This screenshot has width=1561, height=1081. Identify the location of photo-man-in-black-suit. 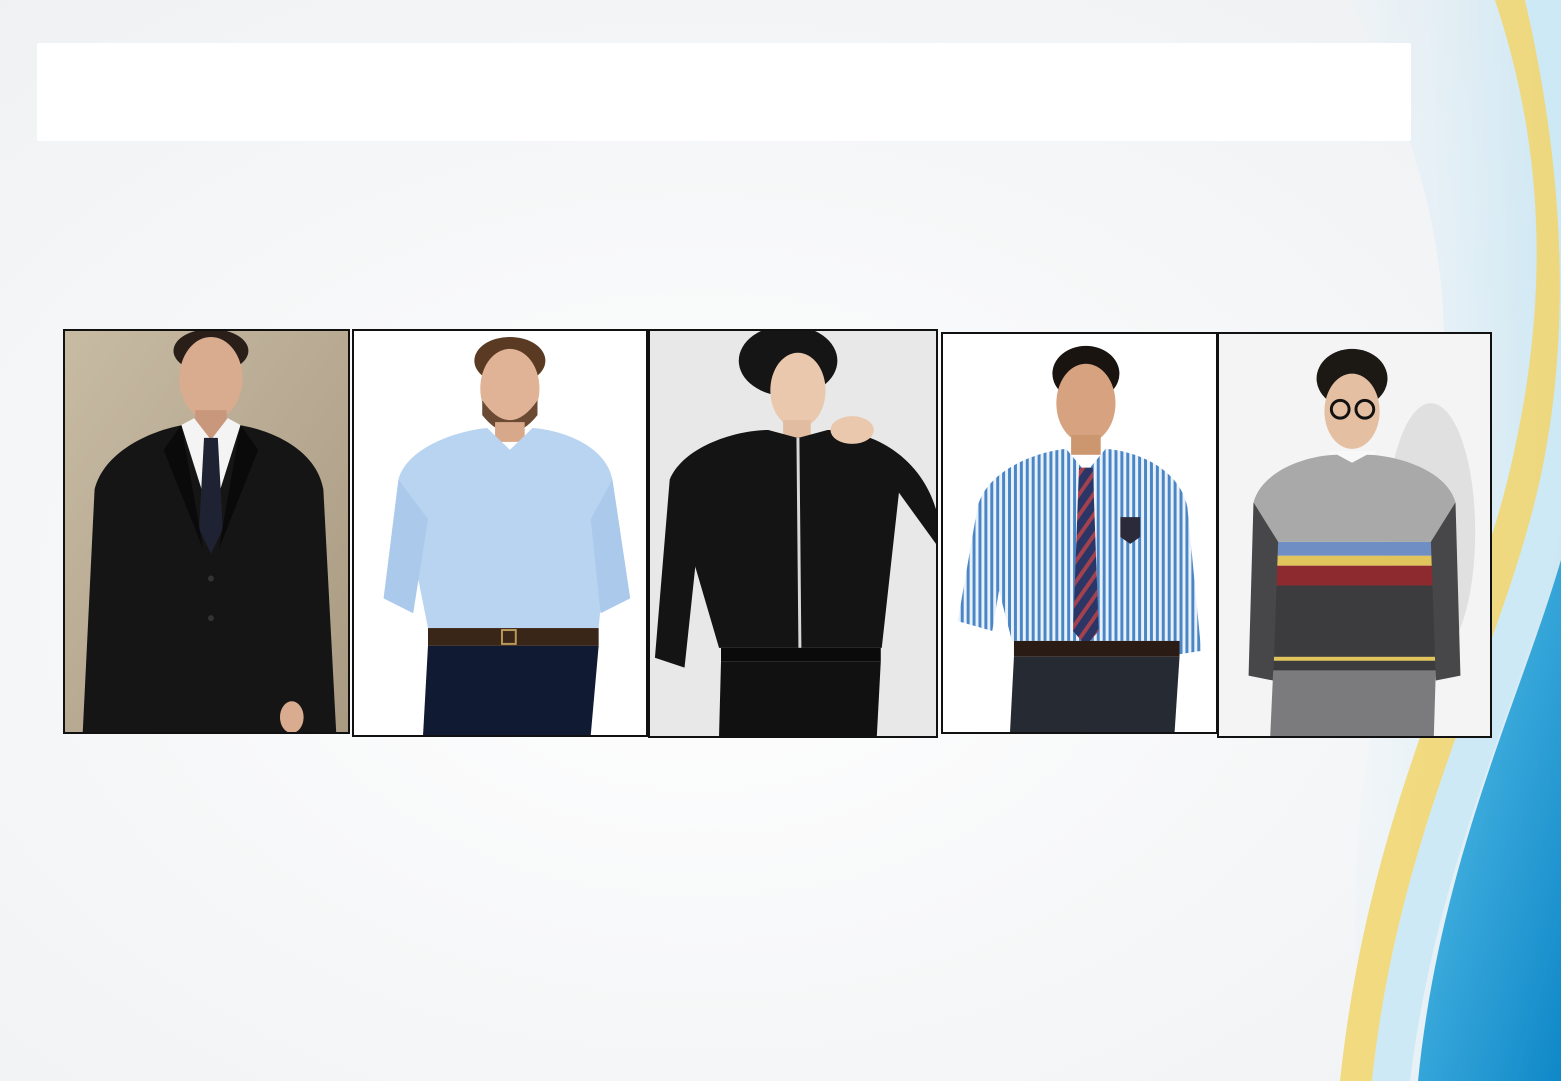
(206, 531).